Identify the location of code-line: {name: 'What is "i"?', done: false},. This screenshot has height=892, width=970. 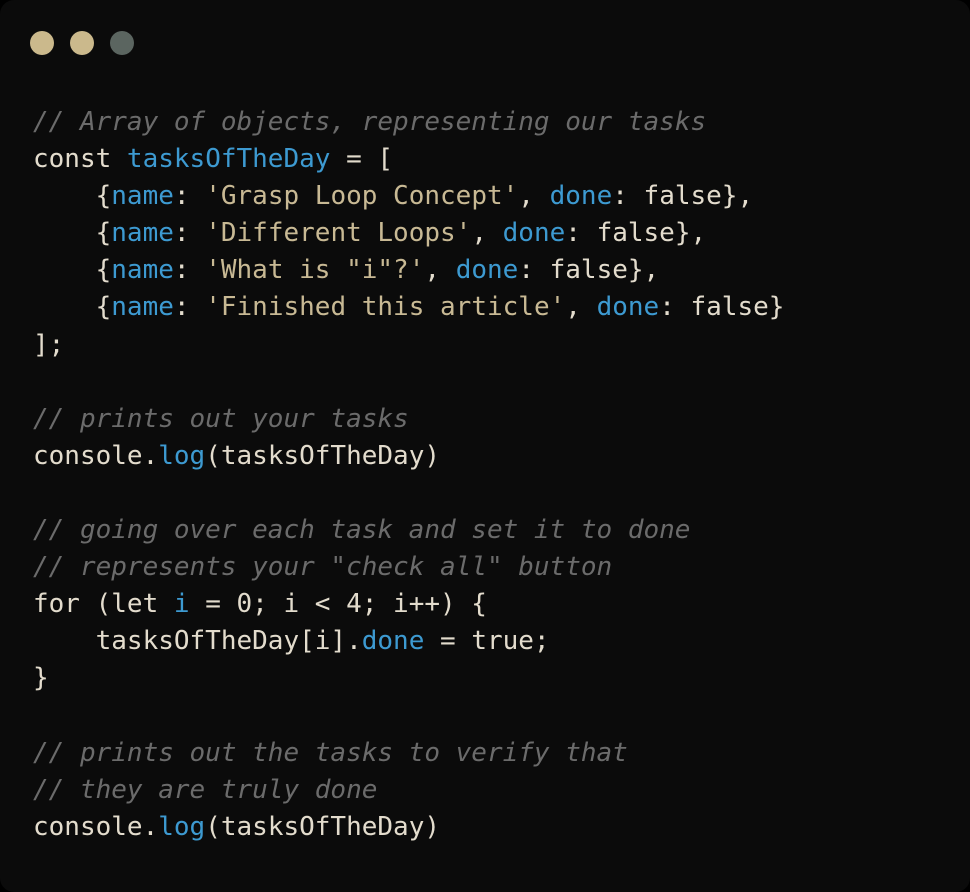
(408, 270).